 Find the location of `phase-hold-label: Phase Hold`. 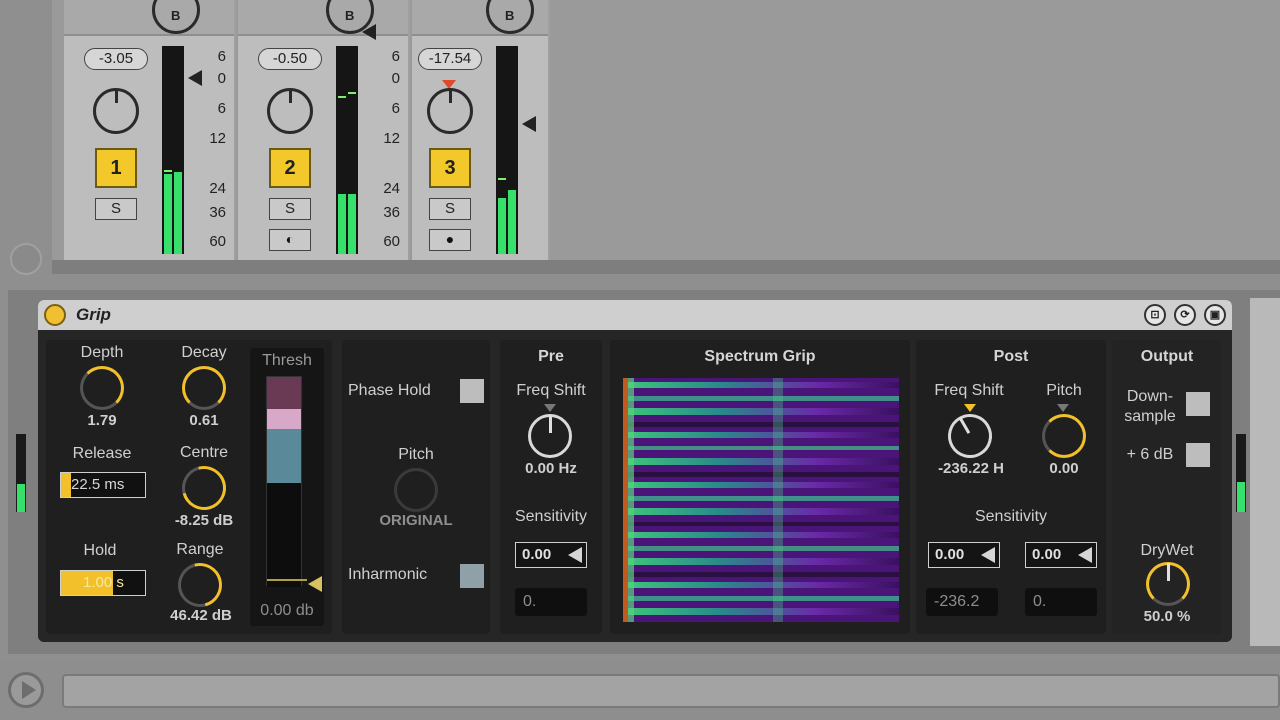

phase-hold-label: Phase Hold is located at coordinates (389, 390).